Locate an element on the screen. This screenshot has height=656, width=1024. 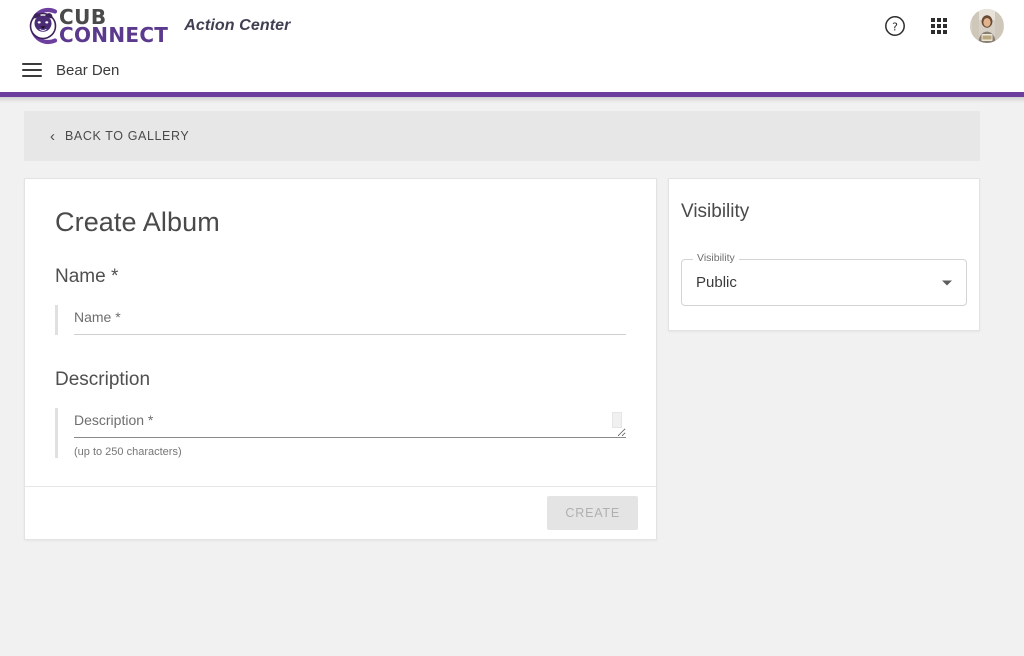
name-field-control is located at coordinates (342, 320).